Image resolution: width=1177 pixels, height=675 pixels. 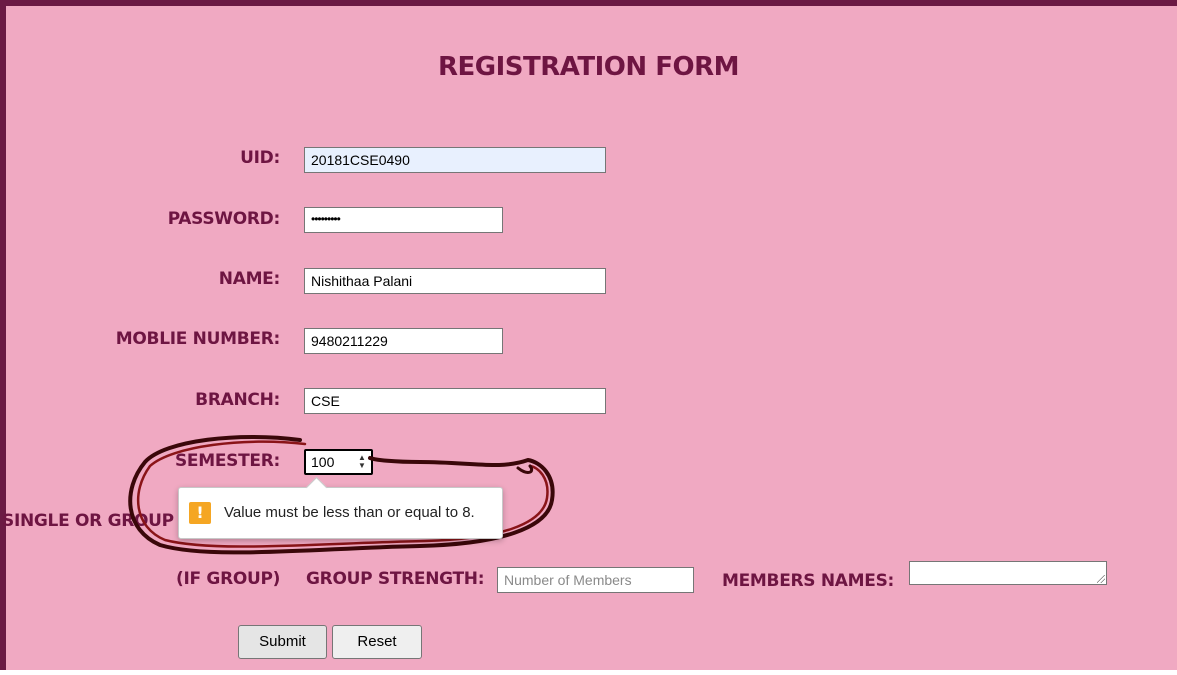 I want to click on warning-icon: !, so click(x=200, y=513).